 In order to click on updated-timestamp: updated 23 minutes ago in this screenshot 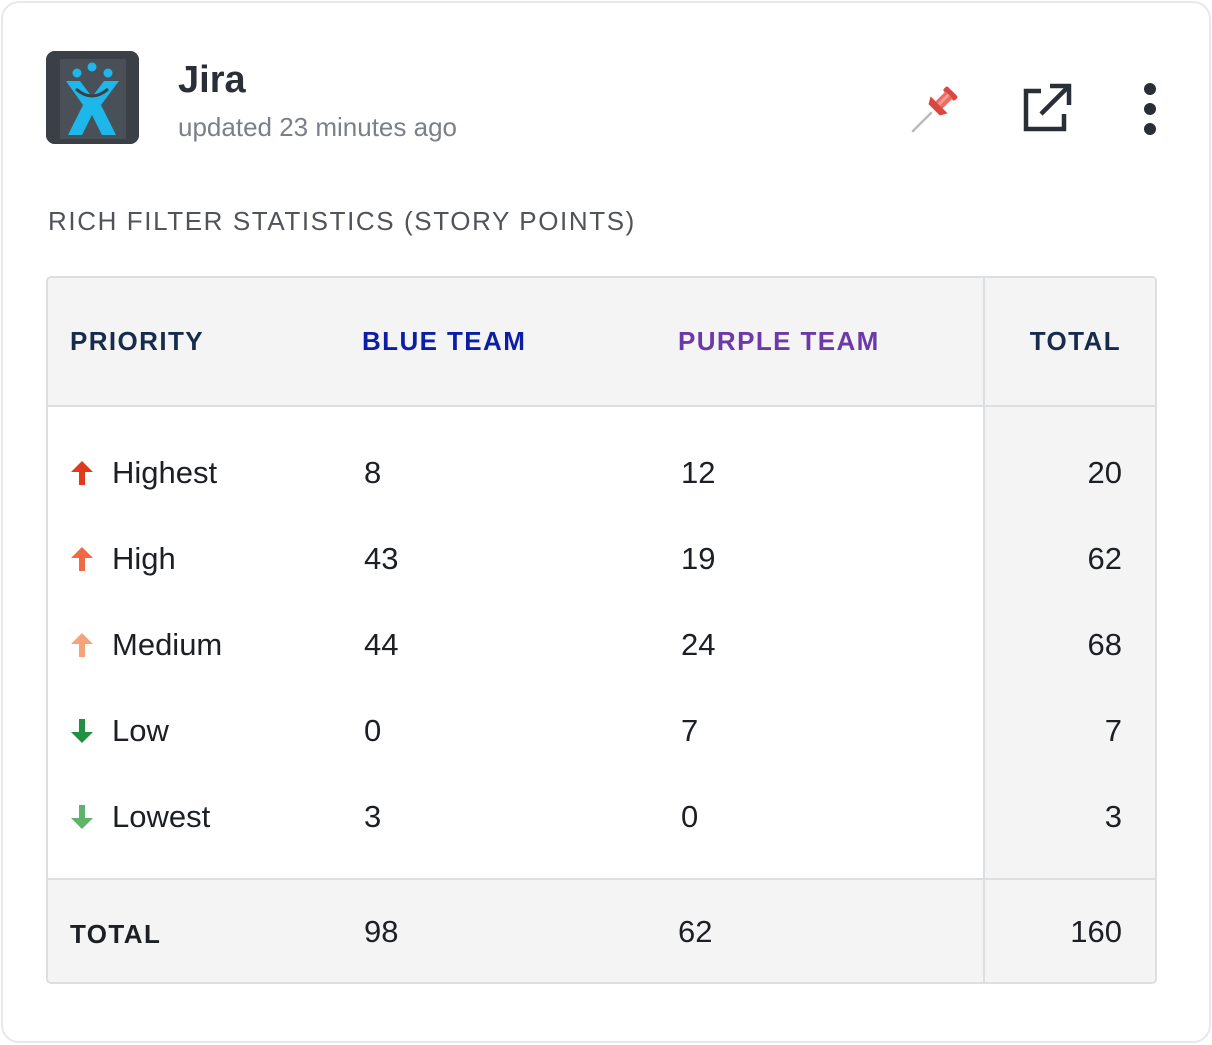, I will do `click(317, 127)`.